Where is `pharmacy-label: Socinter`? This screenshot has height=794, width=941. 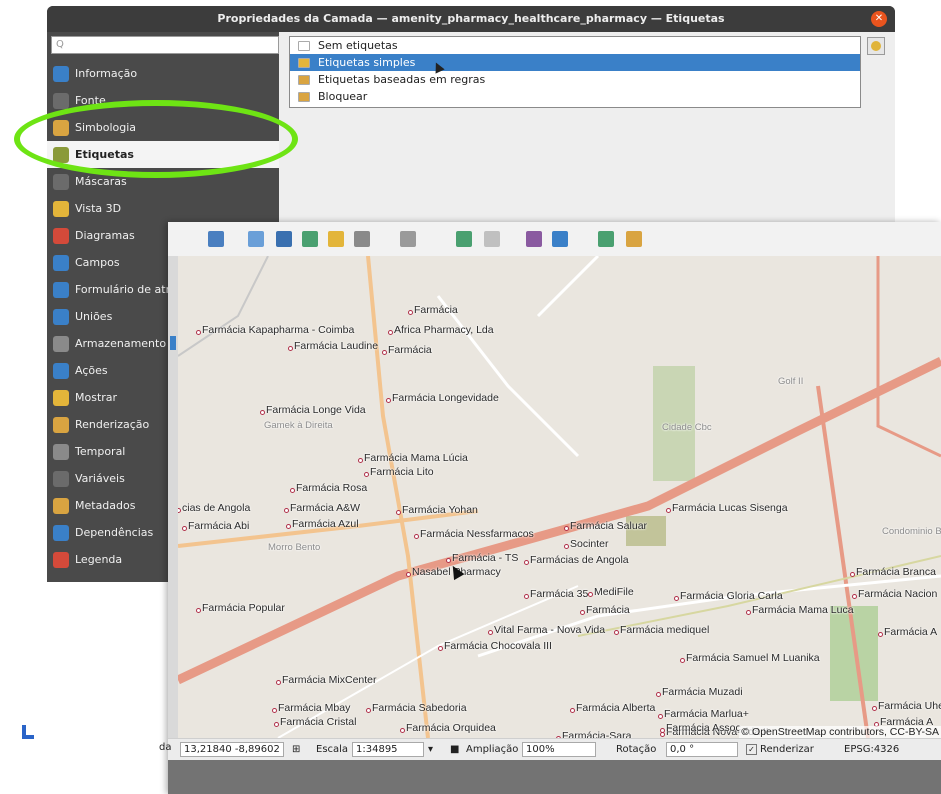 pharmacy-label: Socinter is located at coordinates (589, 544).